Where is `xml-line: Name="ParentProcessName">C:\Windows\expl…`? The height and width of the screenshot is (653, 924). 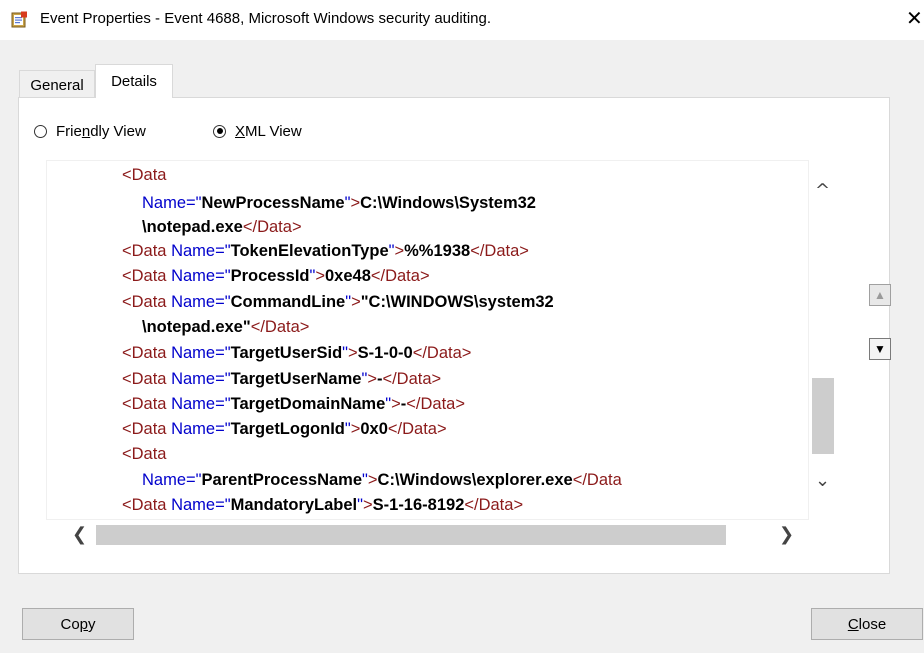 xml-line: Name="ParentProcessName">C:\Windows\expl… is located at coordinates (382, 480).